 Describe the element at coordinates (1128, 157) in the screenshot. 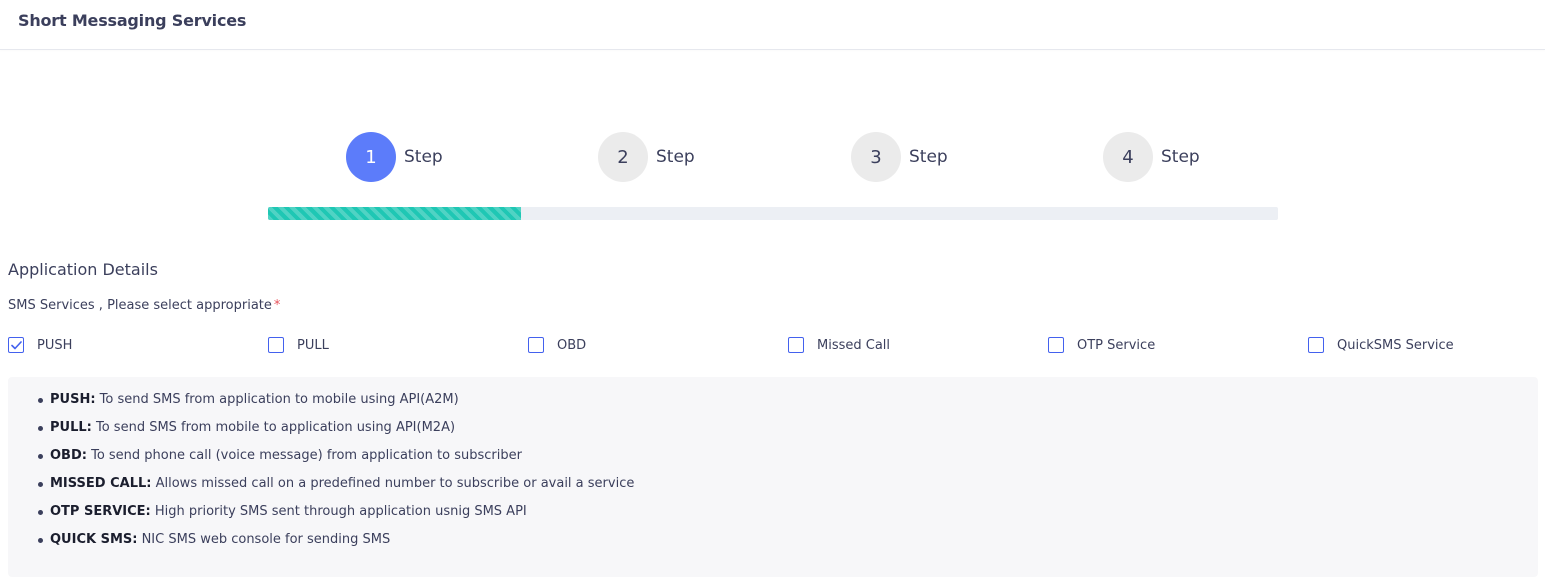

I see `step-4-circle: 4` at that location.